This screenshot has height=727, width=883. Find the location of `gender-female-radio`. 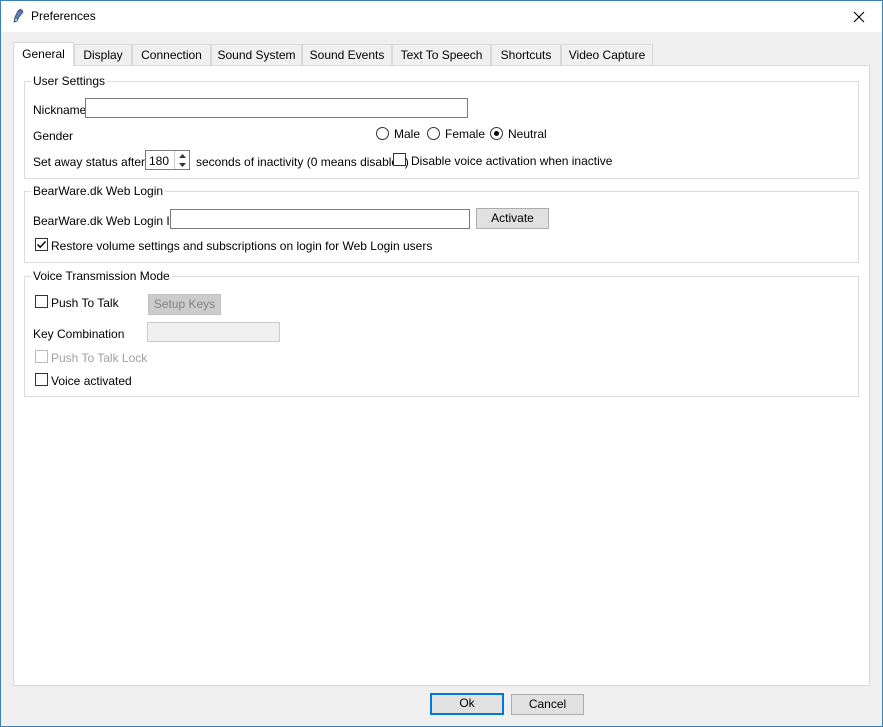

gender-female-radio is located at coordinates (433, 133).